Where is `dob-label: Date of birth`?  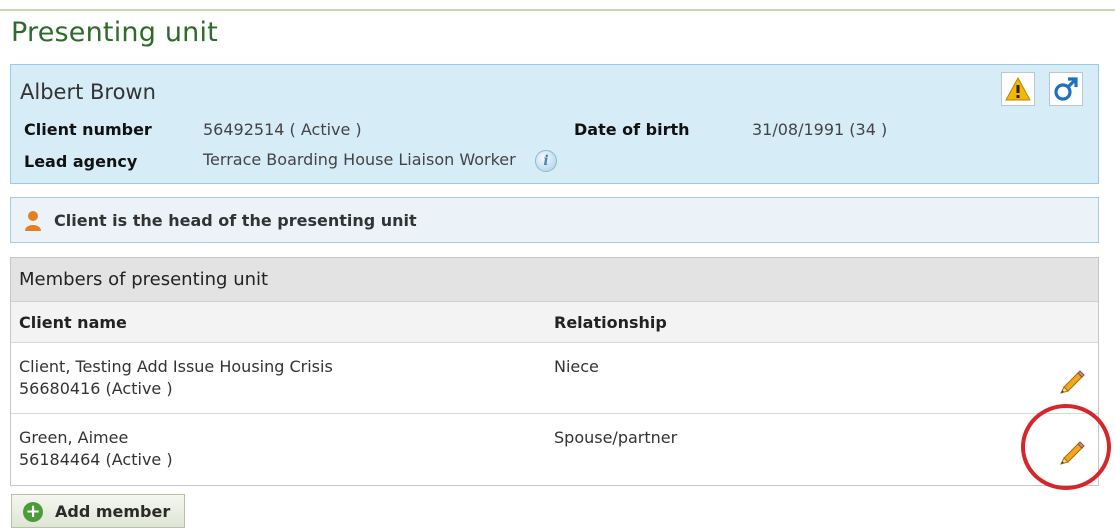 dob-label: Date of birth is located at coordinates (632, 129).